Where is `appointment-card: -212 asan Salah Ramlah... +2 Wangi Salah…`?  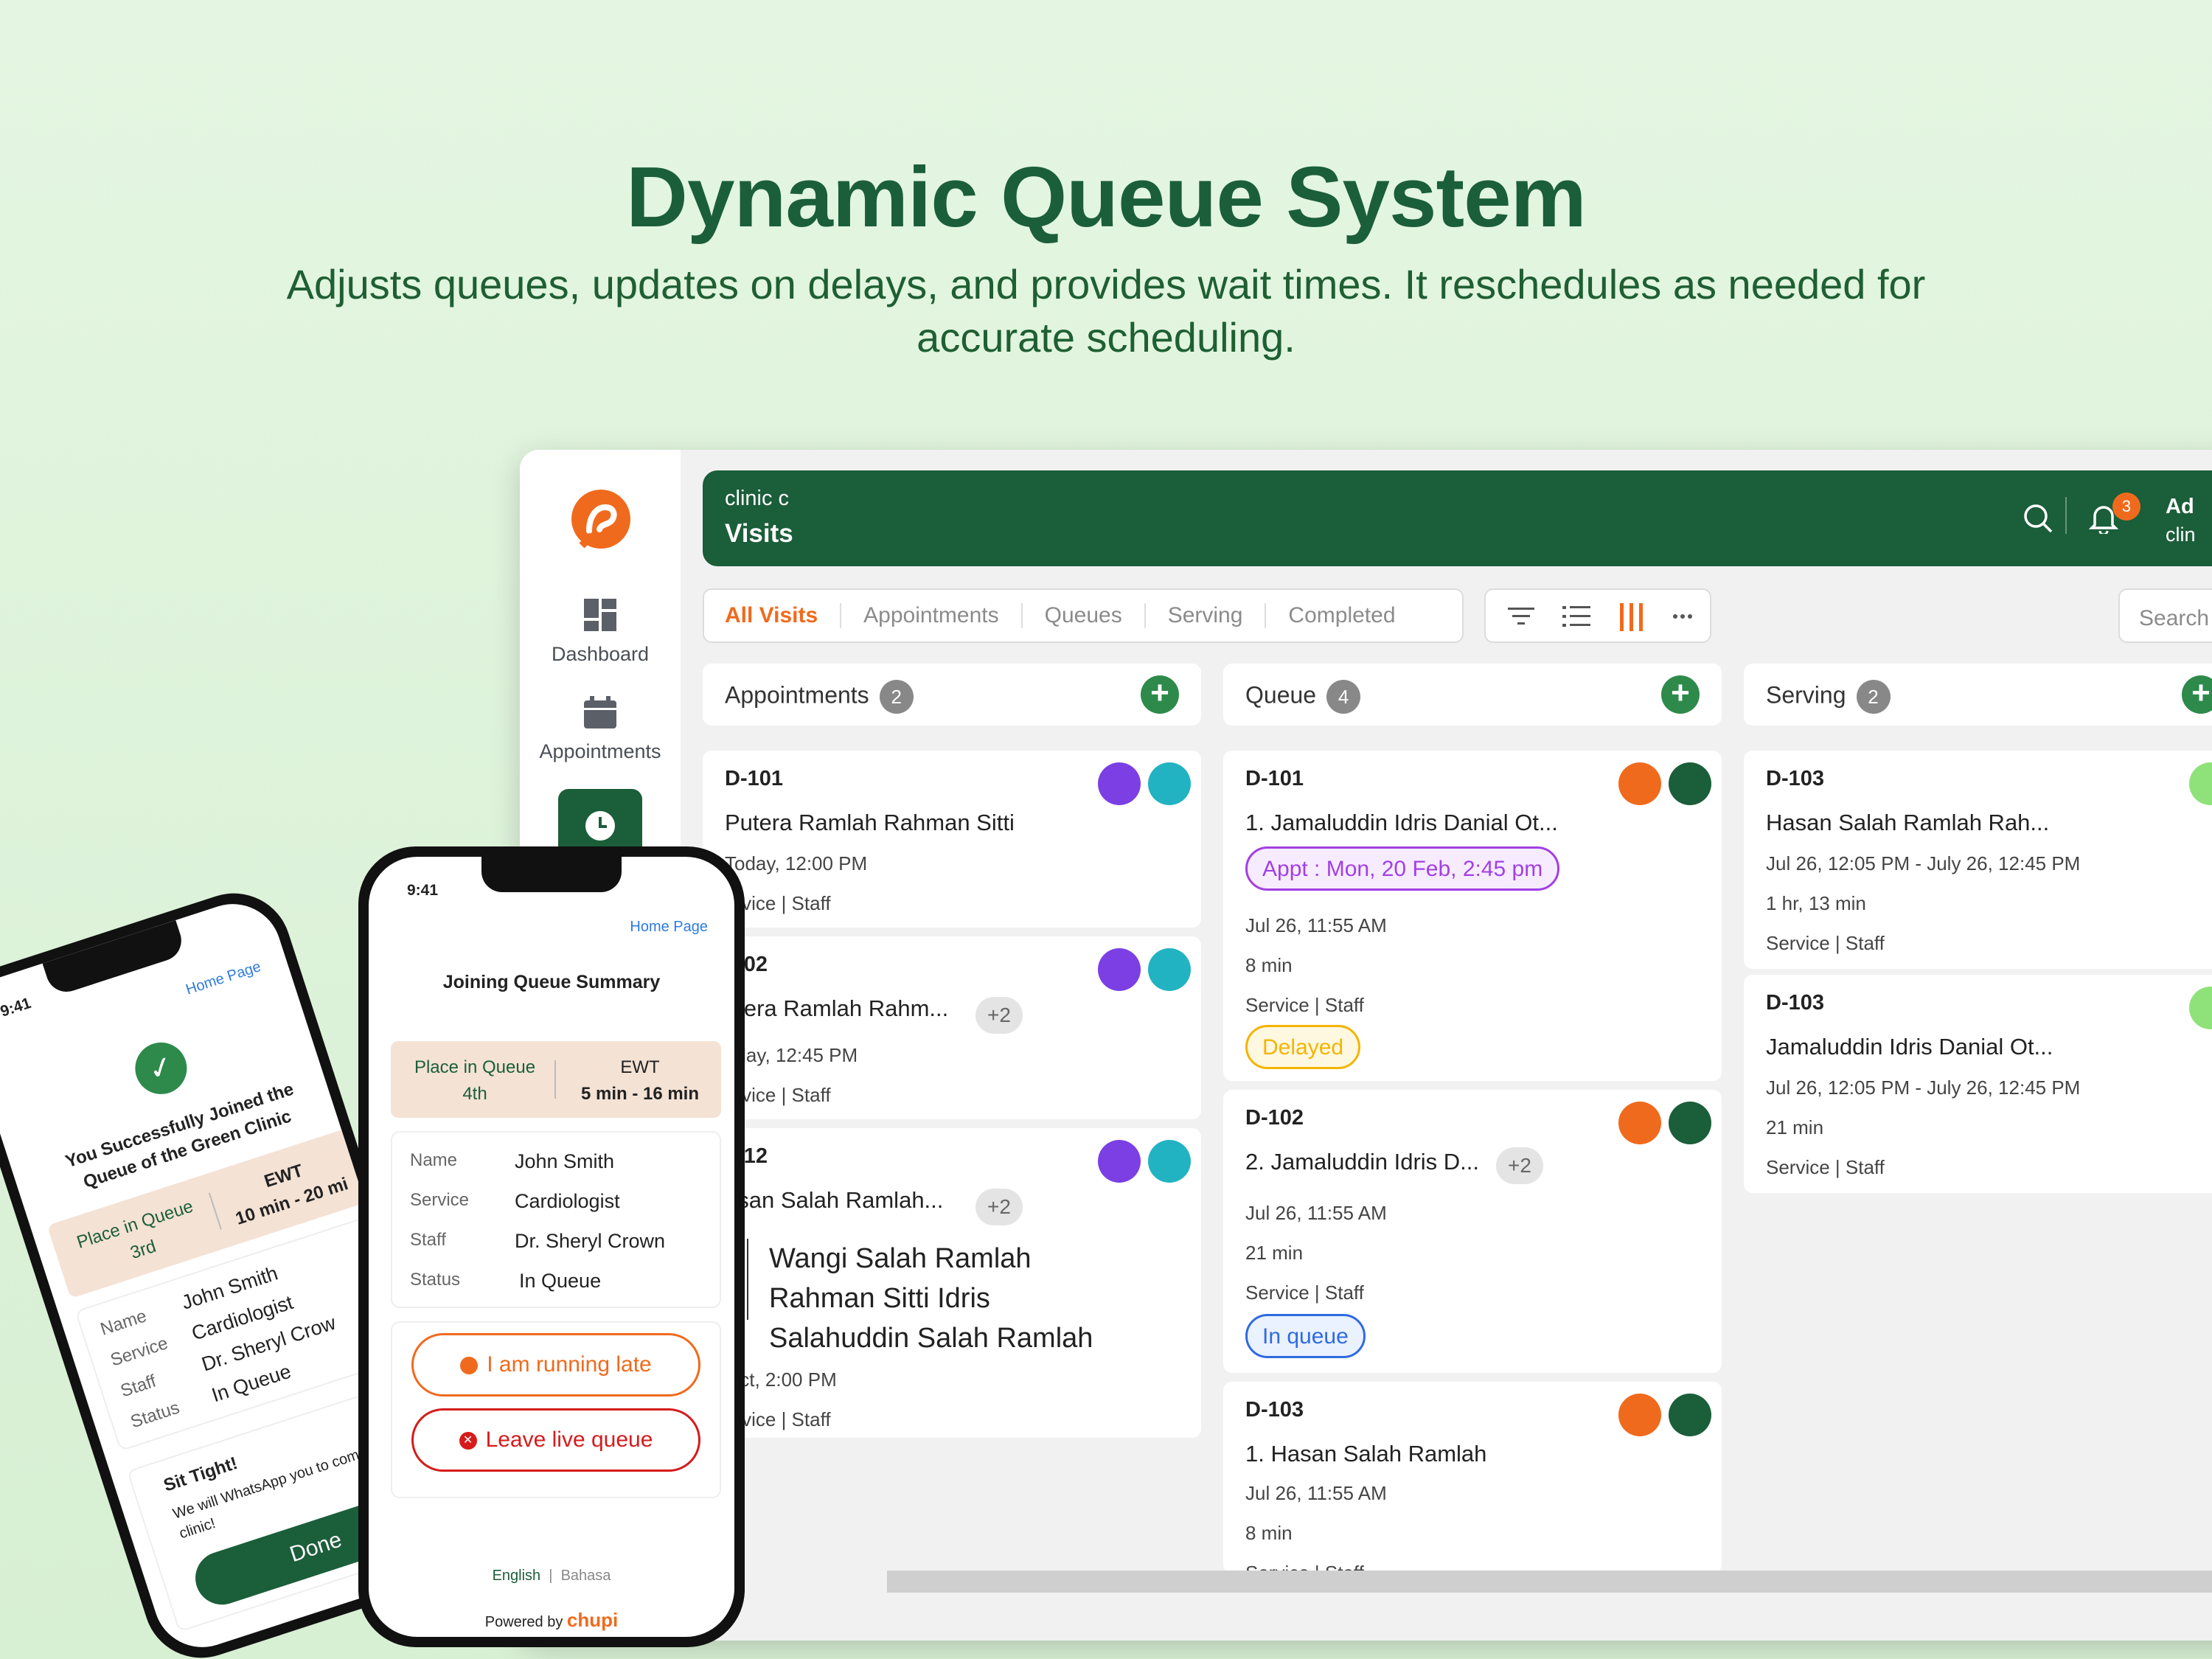
appointment-card: -212 asan Salah Ramlah... +2 Wangi Salah… is located at coordinates (952, 1283).